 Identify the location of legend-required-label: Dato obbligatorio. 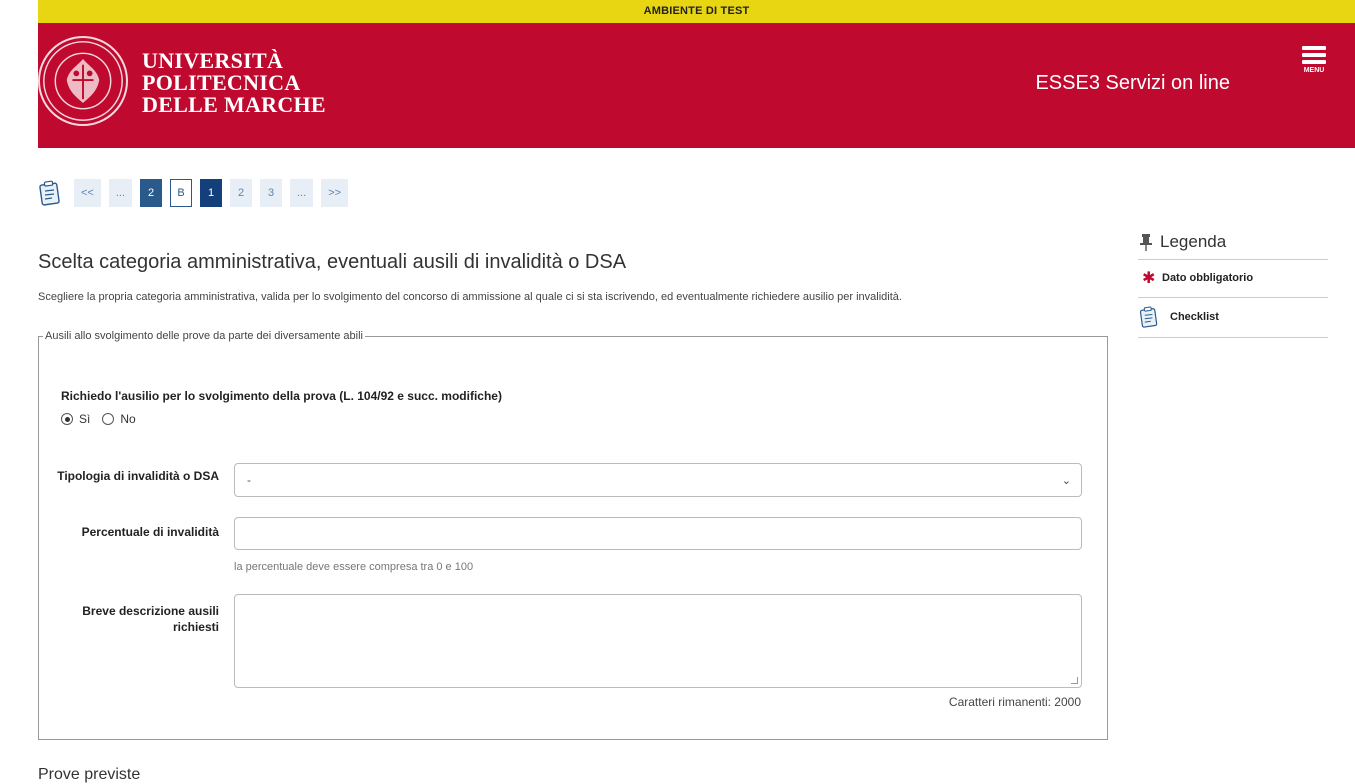
(1208, 278).